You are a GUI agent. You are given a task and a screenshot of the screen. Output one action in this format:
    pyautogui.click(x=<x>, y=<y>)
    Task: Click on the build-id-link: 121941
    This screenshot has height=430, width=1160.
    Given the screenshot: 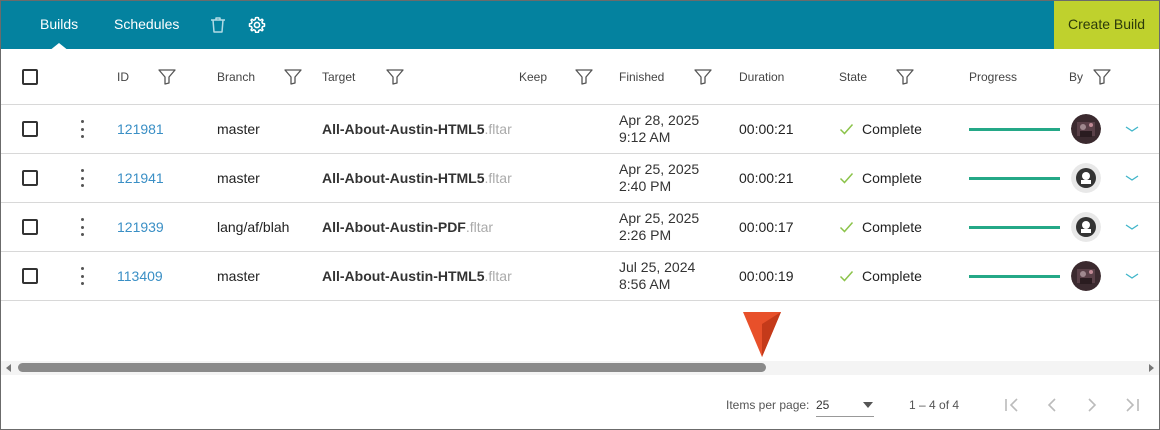 What is the action you would take?
    pyautogui.click(x=140, y=178)
    